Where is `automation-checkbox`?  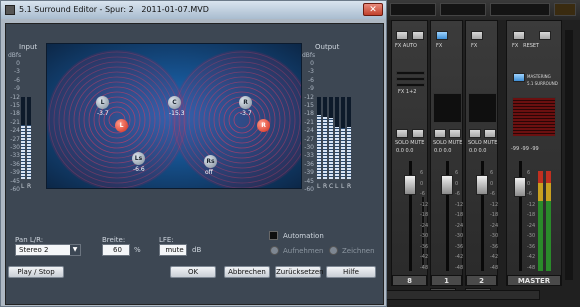 automation-checkbox is located at coordinates (273, 235).